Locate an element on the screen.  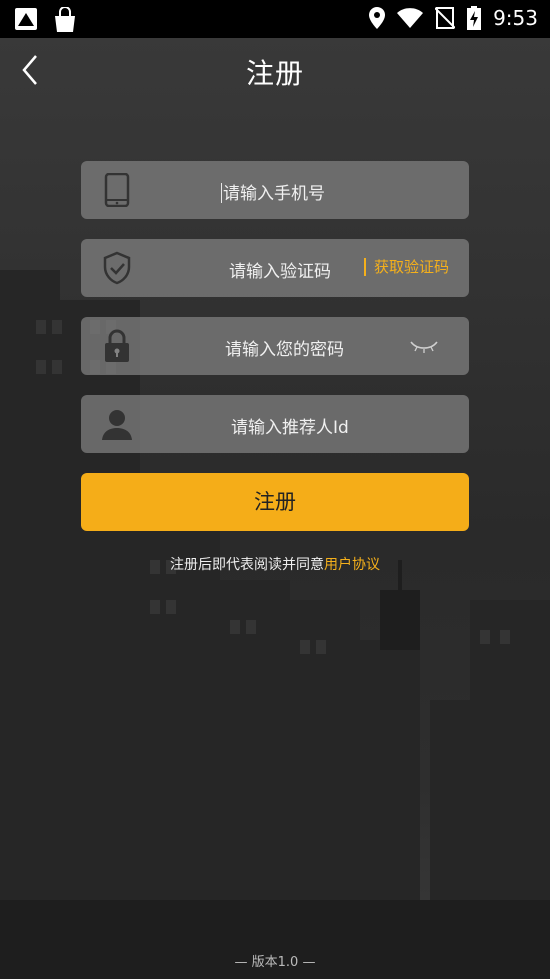
eye-closed-icon is located at coordinates (424, 346).